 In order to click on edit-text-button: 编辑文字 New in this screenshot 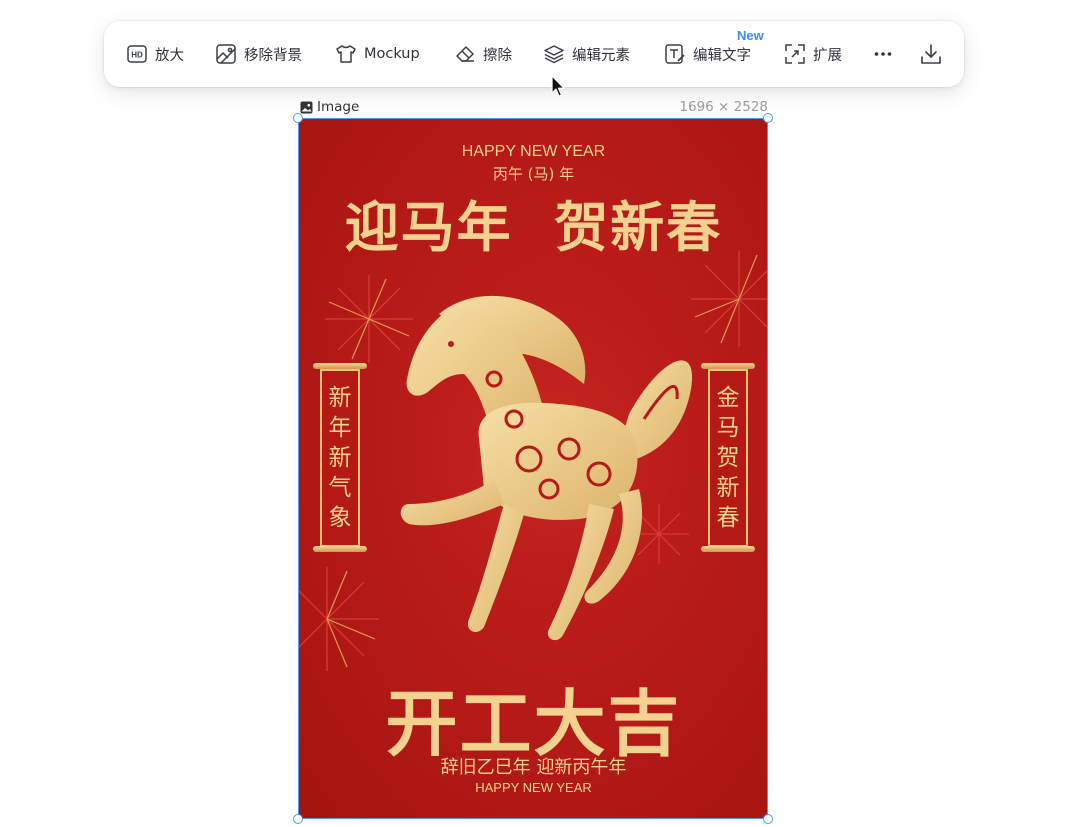, I will do `click(714, 54)`.